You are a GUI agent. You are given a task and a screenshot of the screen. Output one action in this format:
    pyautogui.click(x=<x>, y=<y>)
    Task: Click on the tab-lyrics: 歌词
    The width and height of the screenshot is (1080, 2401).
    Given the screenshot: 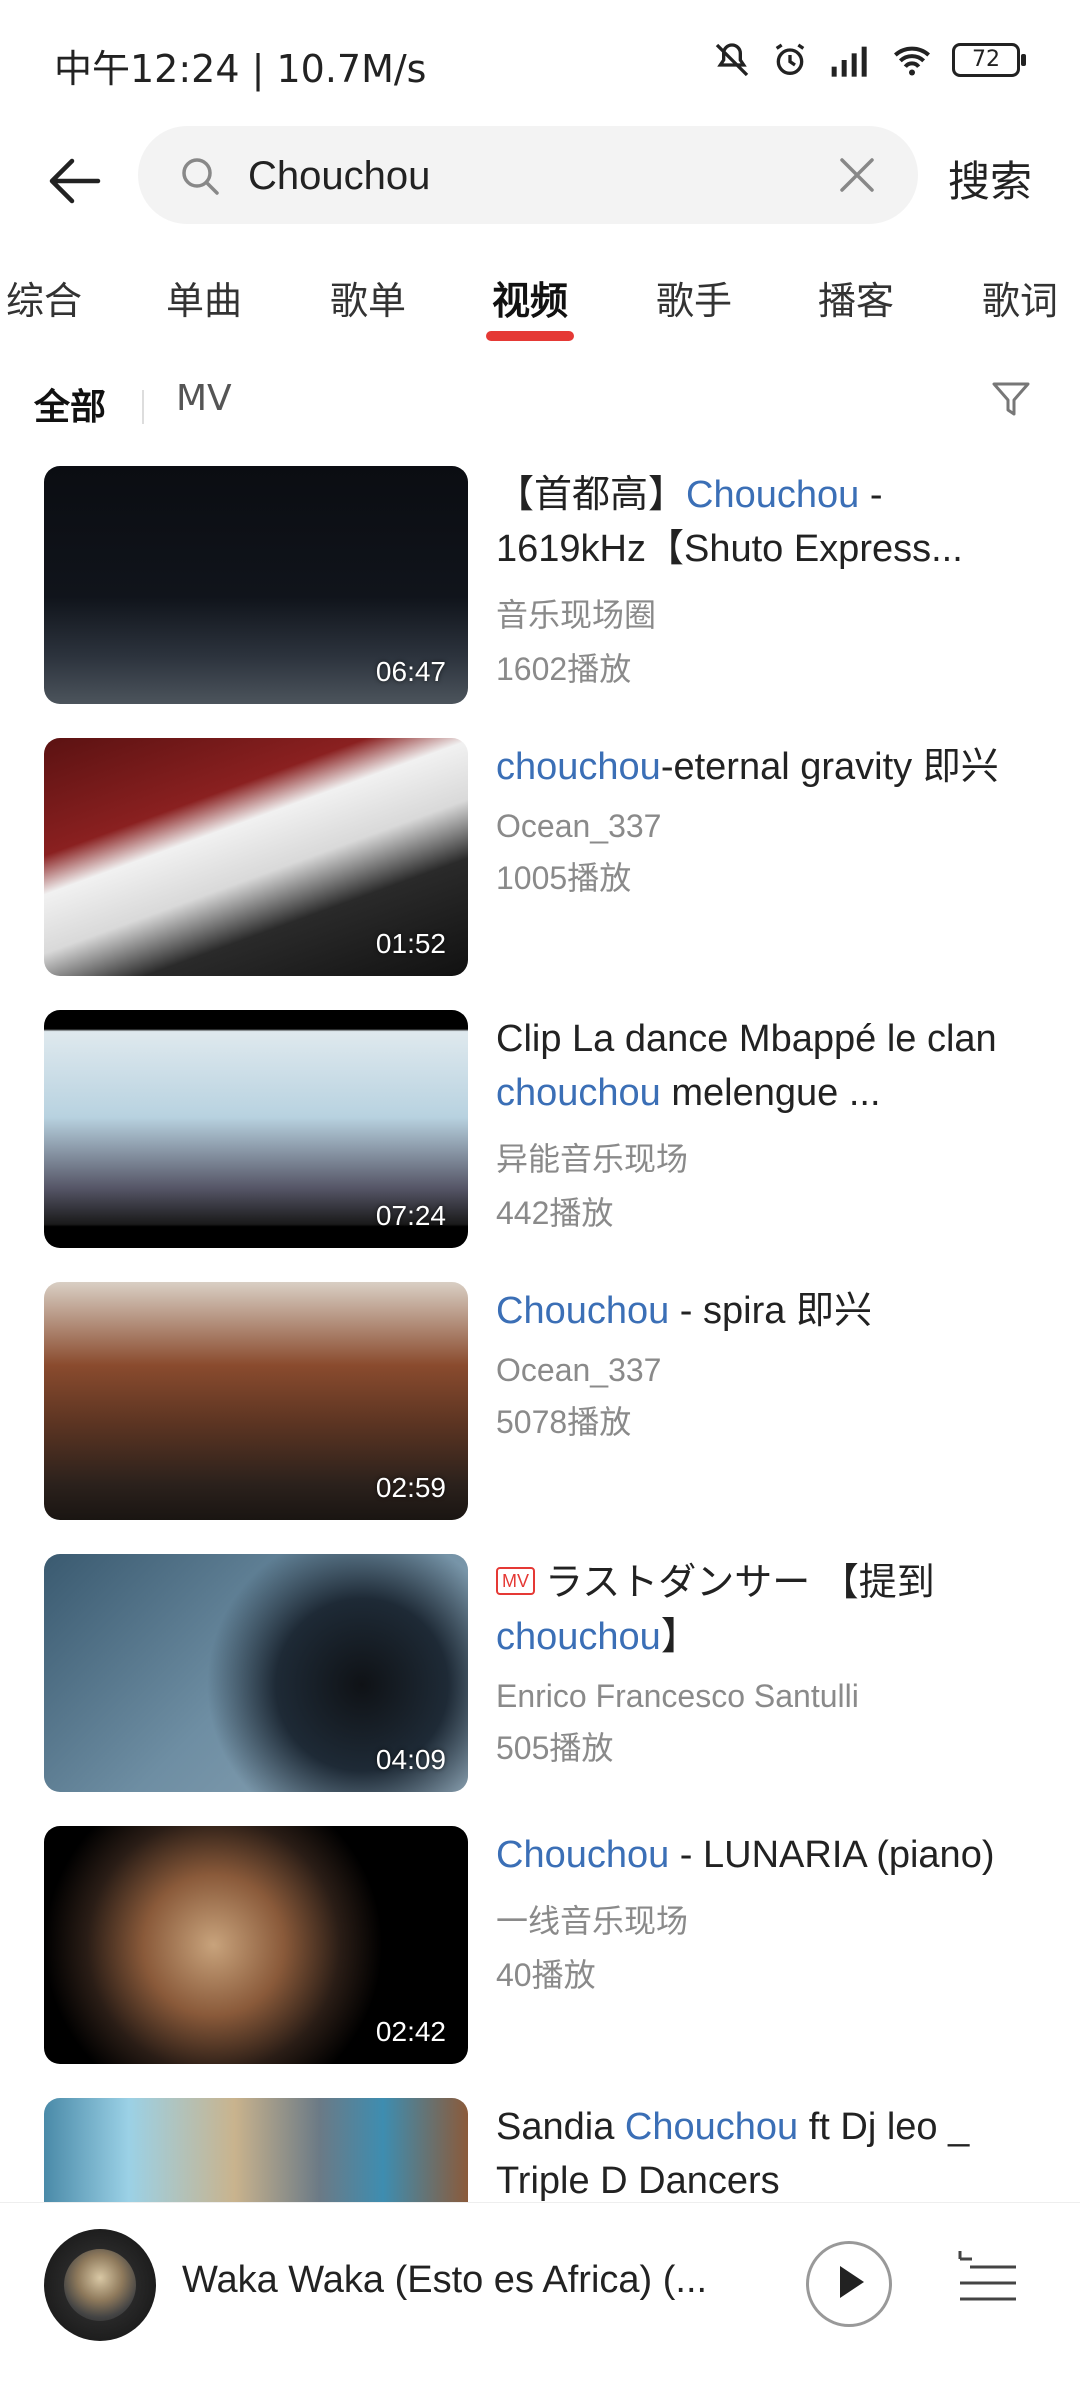 What is the action you would take?
    pyautogui.click(x=1020, y=297)
    